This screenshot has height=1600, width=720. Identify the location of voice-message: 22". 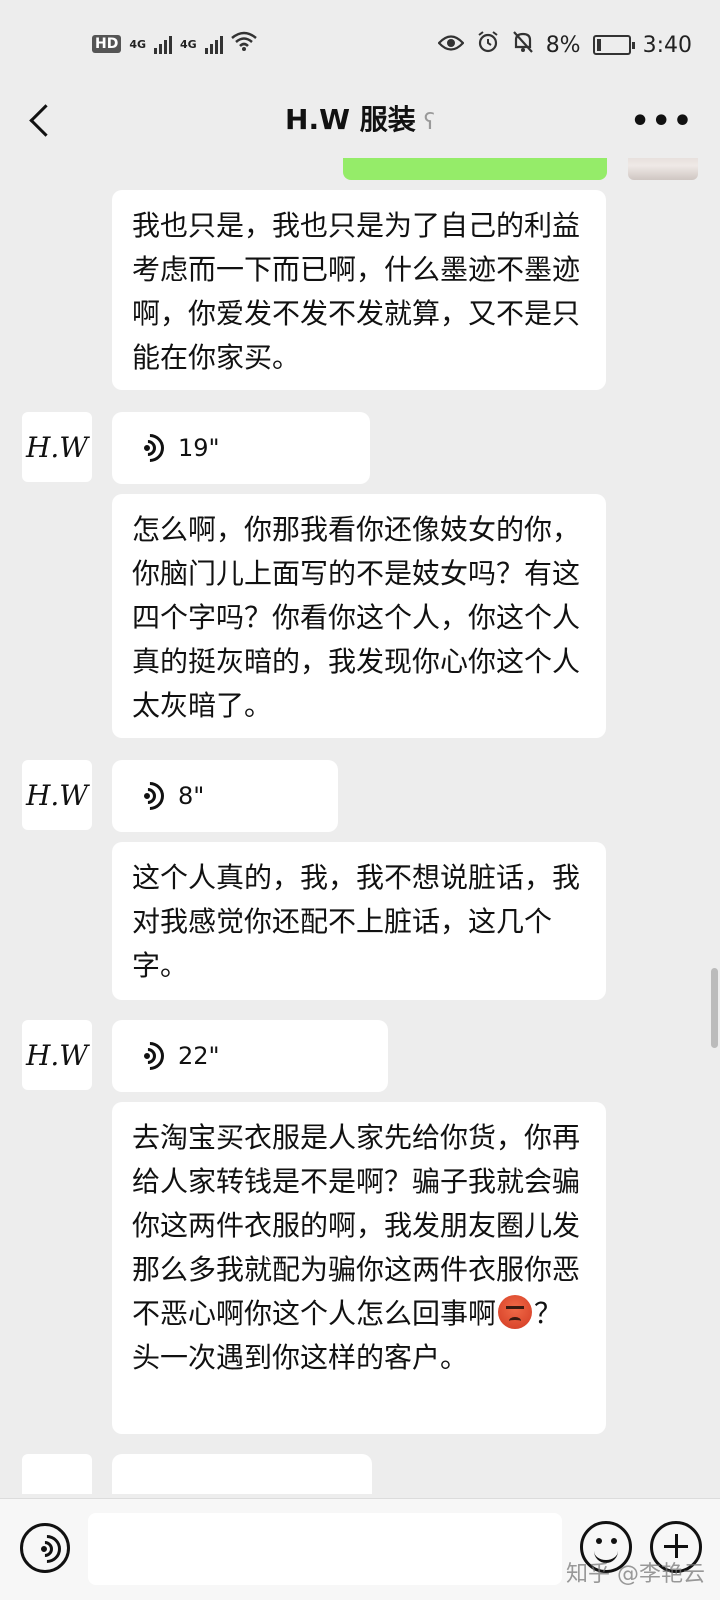
(250, 1056).